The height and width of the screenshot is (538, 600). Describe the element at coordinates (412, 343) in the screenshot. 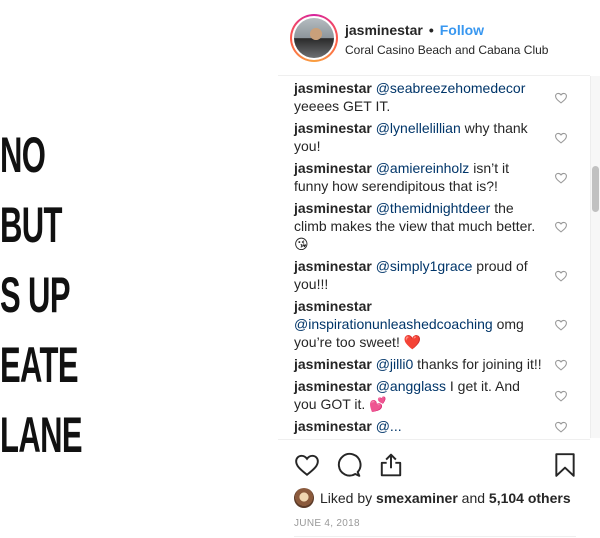

I see `comment-emoji: ❤️` at that location.